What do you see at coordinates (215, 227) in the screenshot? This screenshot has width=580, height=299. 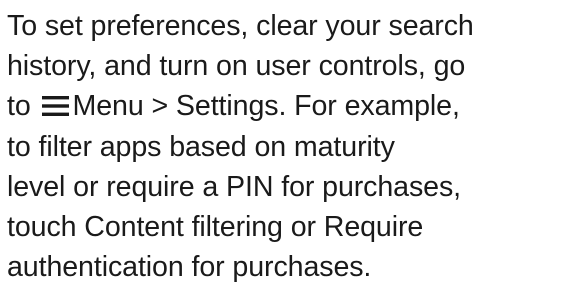 I see `text-line: touch Content filtering or Require` at bounding box center [215, 227].